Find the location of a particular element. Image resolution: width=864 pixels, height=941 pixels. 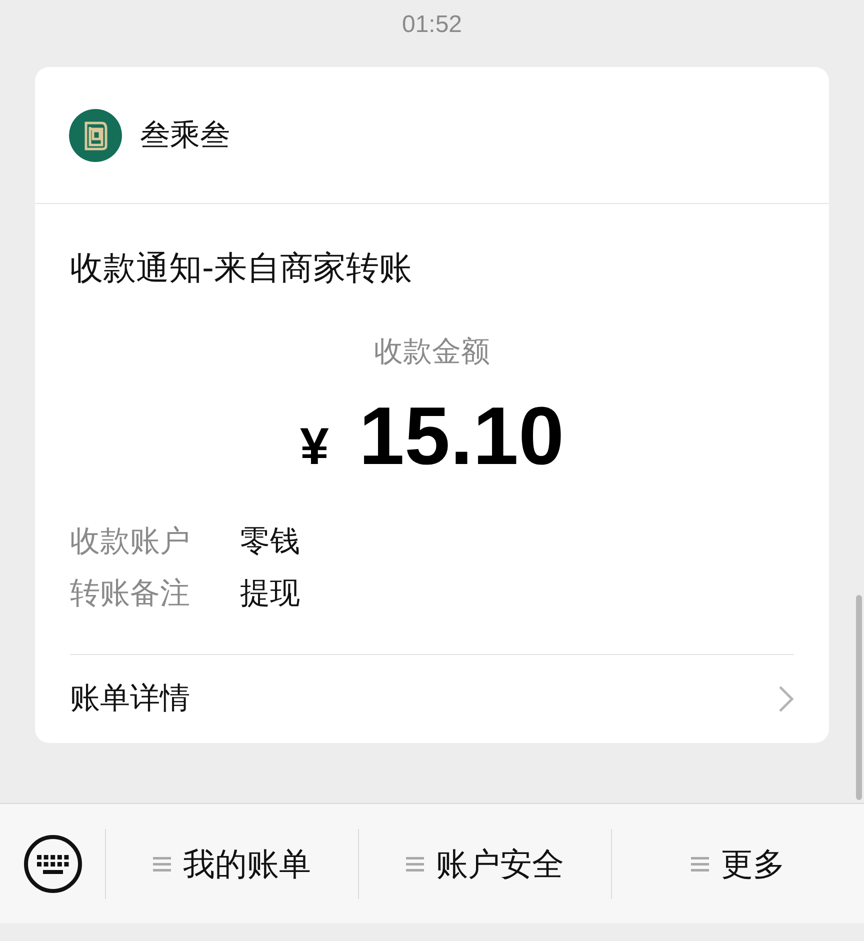

bill-details-link: 账单详情 is located at coordinates (432, 698).